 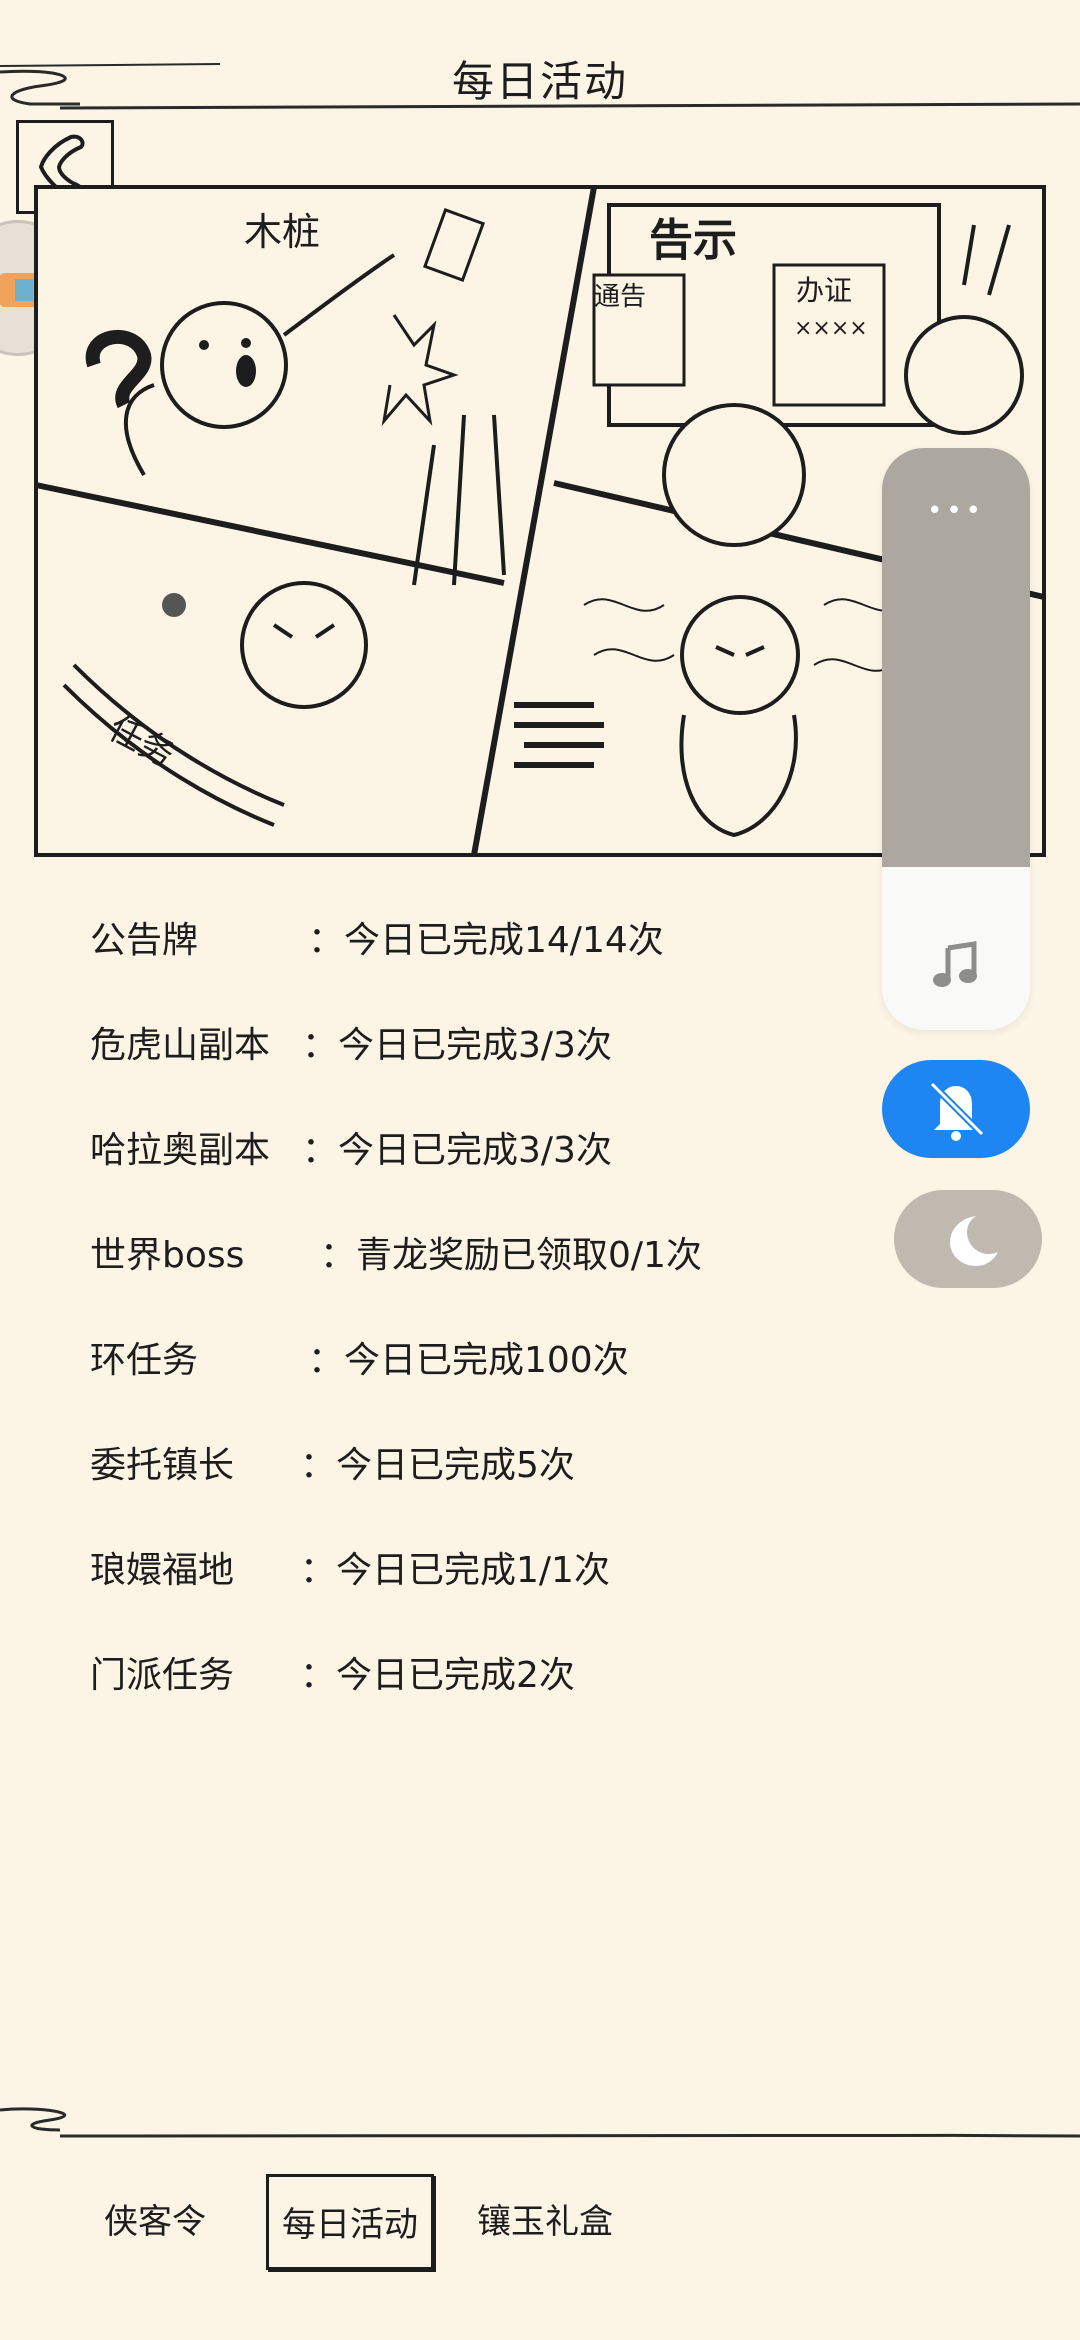 I want to click on activity-row: 哈拉奥副本 ：今日已完成3/3次, so click(x=440, y=1151).